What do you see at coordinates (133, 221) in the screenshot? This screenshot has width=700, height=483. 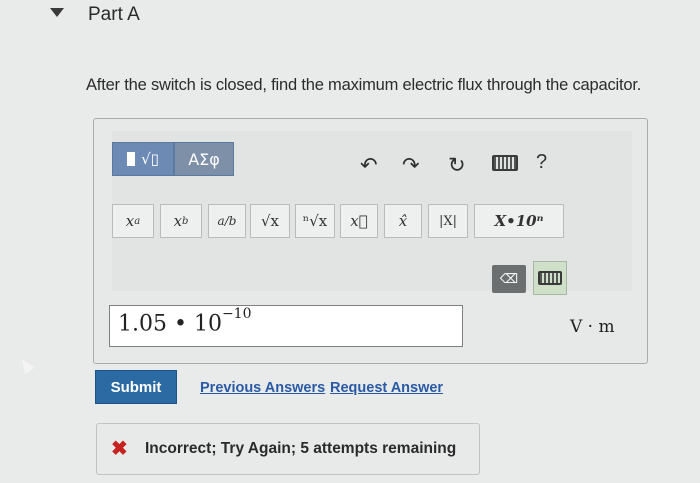 I see `superscript-key: xa` at bounding box center [133, 221].